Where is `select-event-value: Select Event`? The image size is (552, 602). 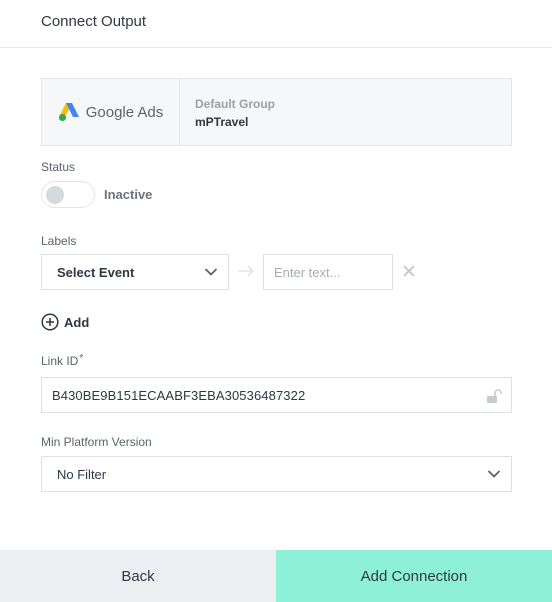
select-event-value: Select Event is located at coordinates (96, 272).